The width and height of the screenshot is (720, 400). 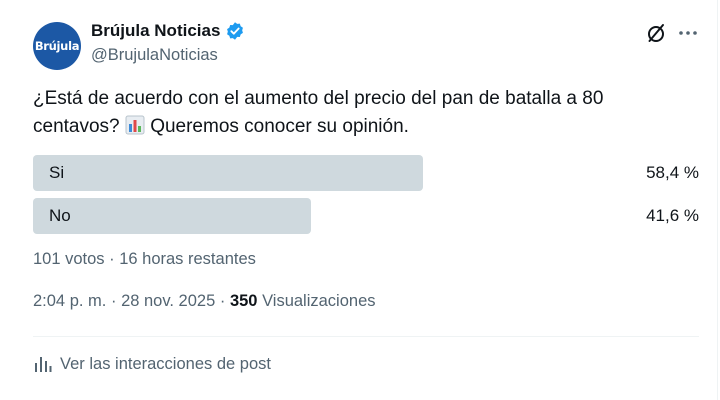 What do you see at coordinates (57, 172) in the screenshot?
I see `poll-option-label: Si` at bounding box center [57, 172].